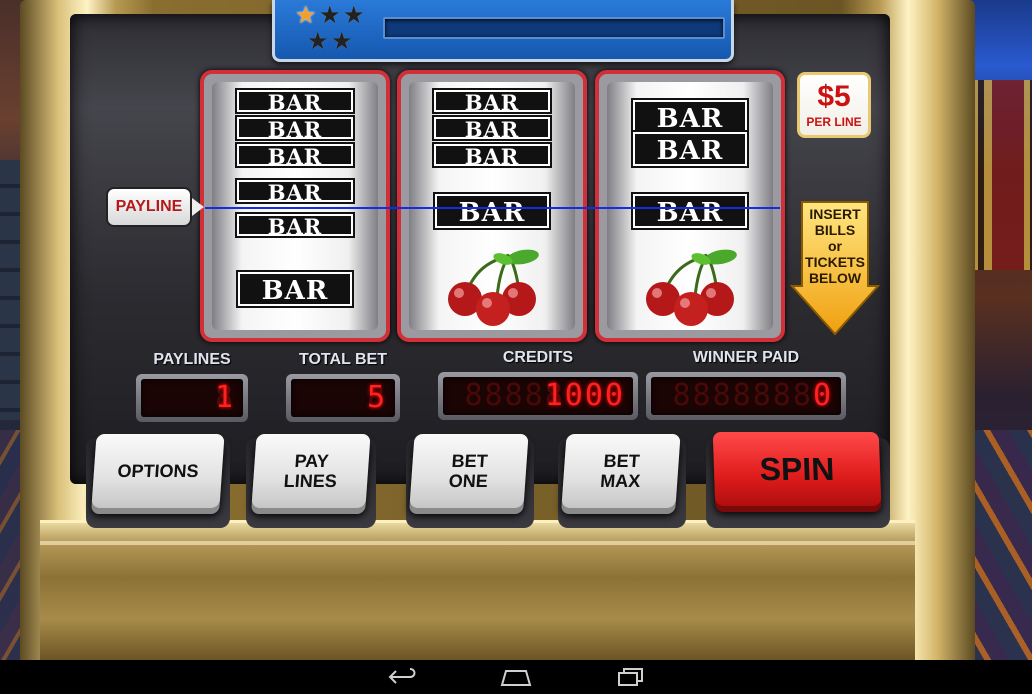 This screenshot has width=1032, height=694. I want to click on bet-one-label-1: BET, so click(470, 461).